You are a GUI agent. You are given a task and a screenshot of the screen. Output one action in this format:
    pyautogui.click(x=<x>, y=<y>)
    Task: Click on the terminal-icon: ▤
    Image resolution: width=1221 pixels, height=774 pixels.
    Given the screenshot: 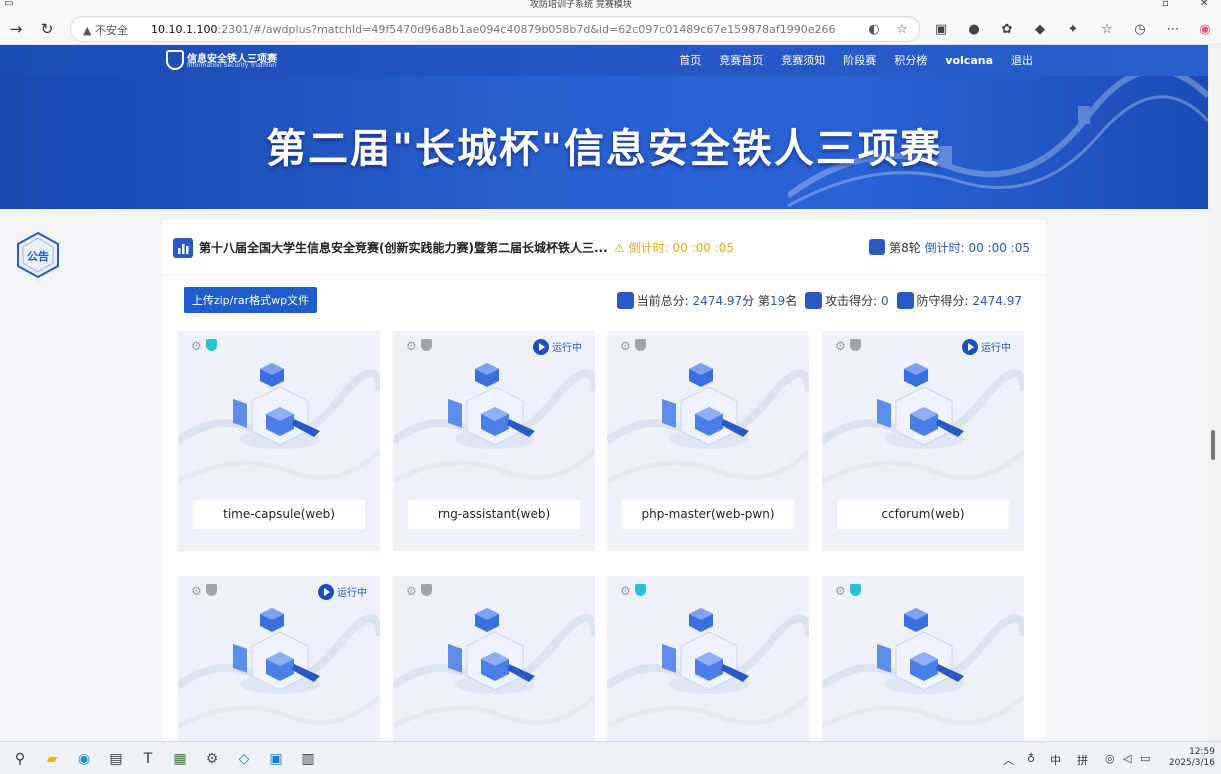 What is the action you would take?
    pyautogui.click(x=116, y=759)
    